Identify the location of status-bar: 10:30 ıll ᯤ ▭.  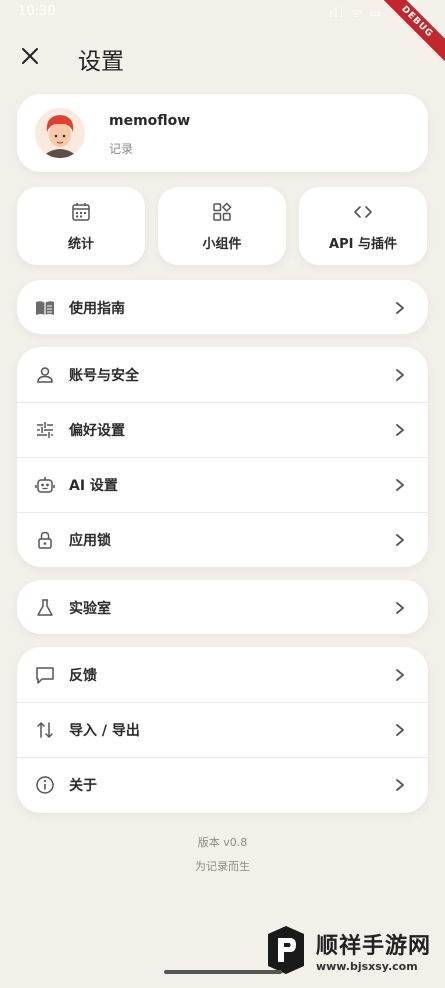
(222, 13).